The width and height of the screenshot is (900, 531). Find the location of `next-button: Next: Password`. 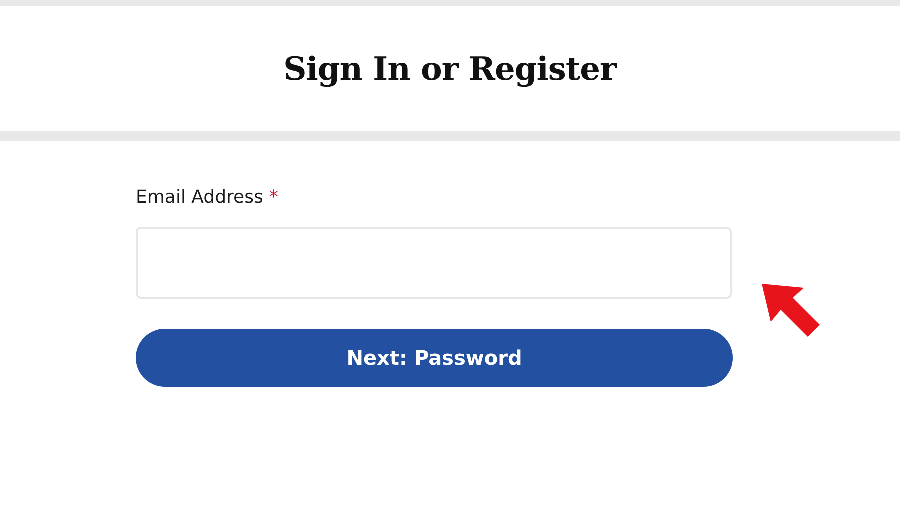

next-button: Next: Password is located at coordinates (434, 358).